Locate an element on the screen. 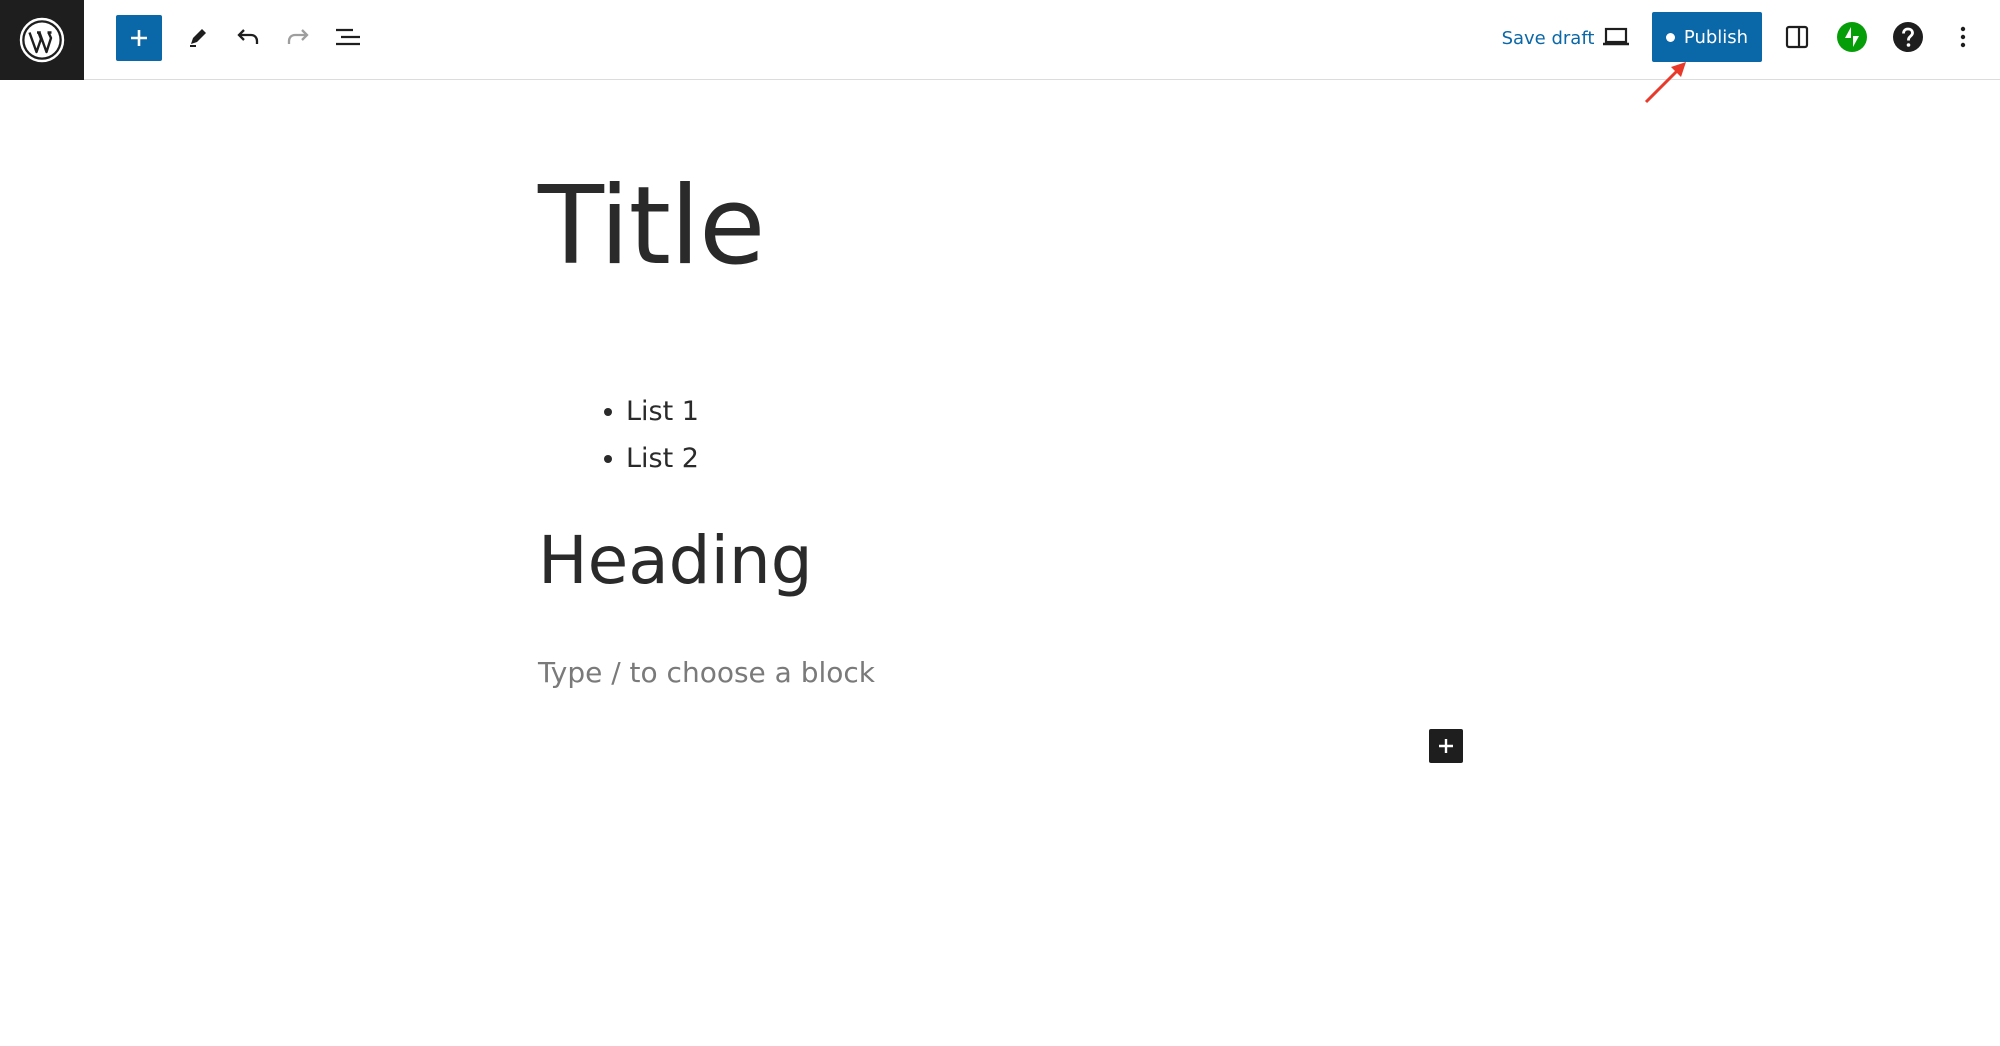 Image resolution: width=2000 pixels, height=1046 pixels. help-icon is located at coordinates (1908, 37).